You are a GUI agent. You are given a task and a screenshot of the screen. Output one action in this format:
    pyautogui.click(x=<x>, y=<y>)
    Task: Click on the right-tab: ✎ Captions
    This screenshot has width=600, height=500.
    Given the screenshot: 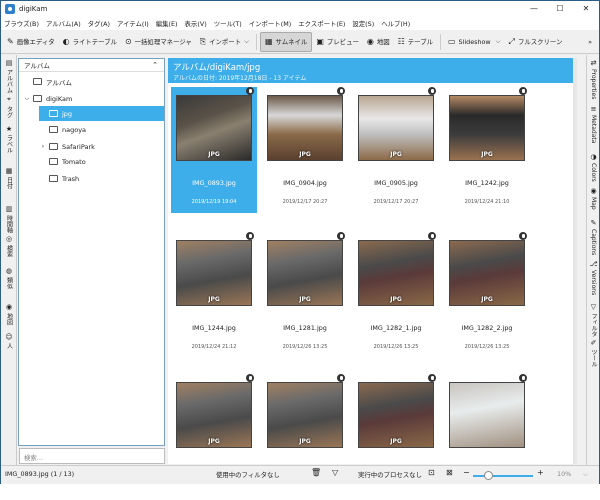 What is the action you would take?
    pyautogui.click(x=593, y=237)
    